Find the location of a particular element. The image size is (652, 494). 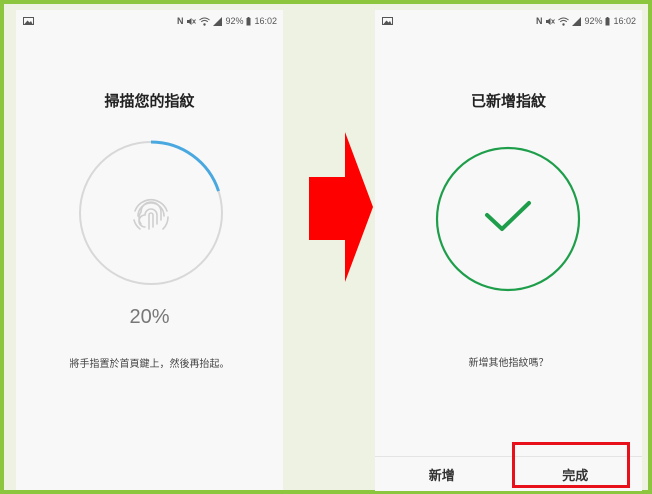

page-title: 掃描您的指紋 is located at coordinates (149, 101).